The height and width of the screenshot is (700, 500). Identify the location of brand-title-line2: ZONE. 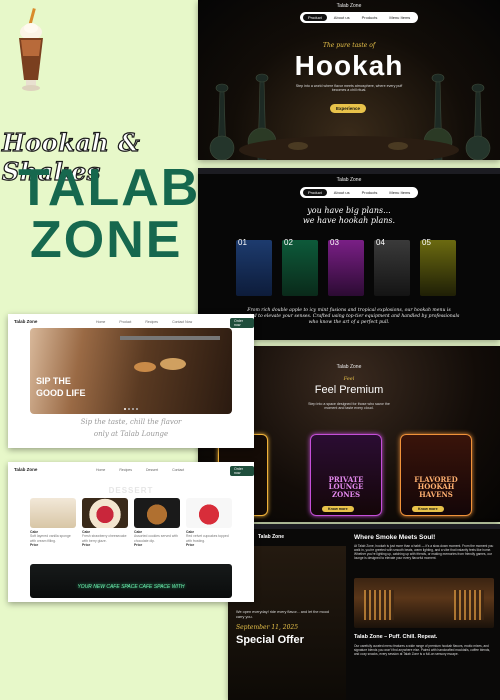
(106, 240).